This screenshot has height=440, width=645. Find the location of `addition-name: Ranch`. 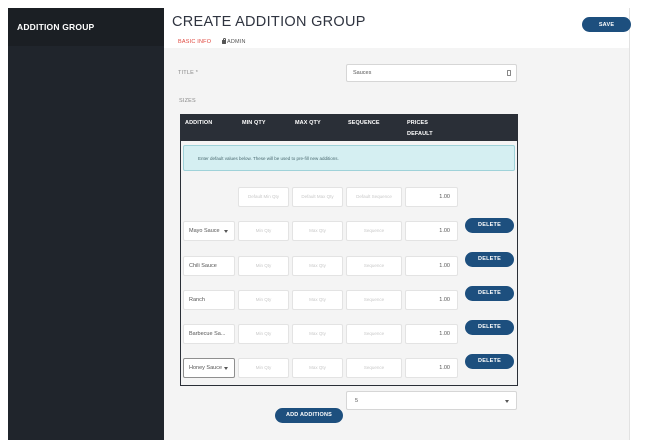

addition-name: Ranch is located at coordinates (197, 300).